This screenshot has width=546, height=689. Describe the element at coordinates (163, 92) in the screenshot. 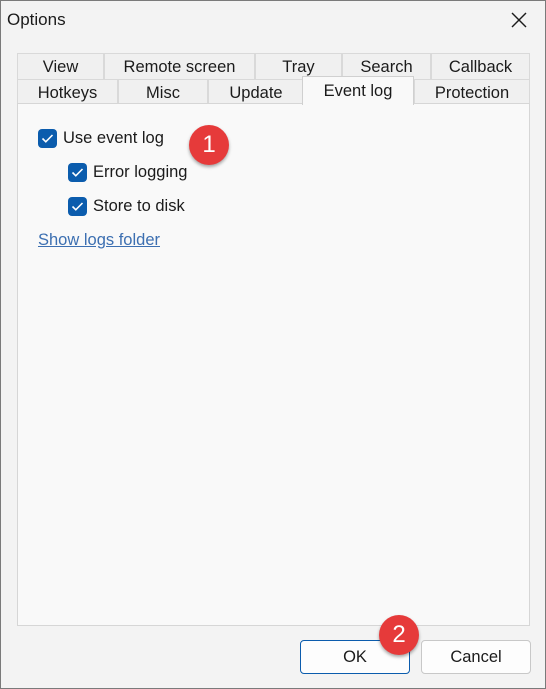

I see `tab-misc: Misc` at that location.